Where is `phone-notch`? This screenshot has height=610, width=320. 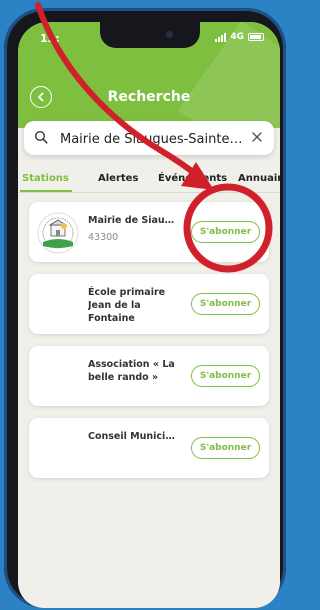 phone-notch is located at coordinates (150, 35).